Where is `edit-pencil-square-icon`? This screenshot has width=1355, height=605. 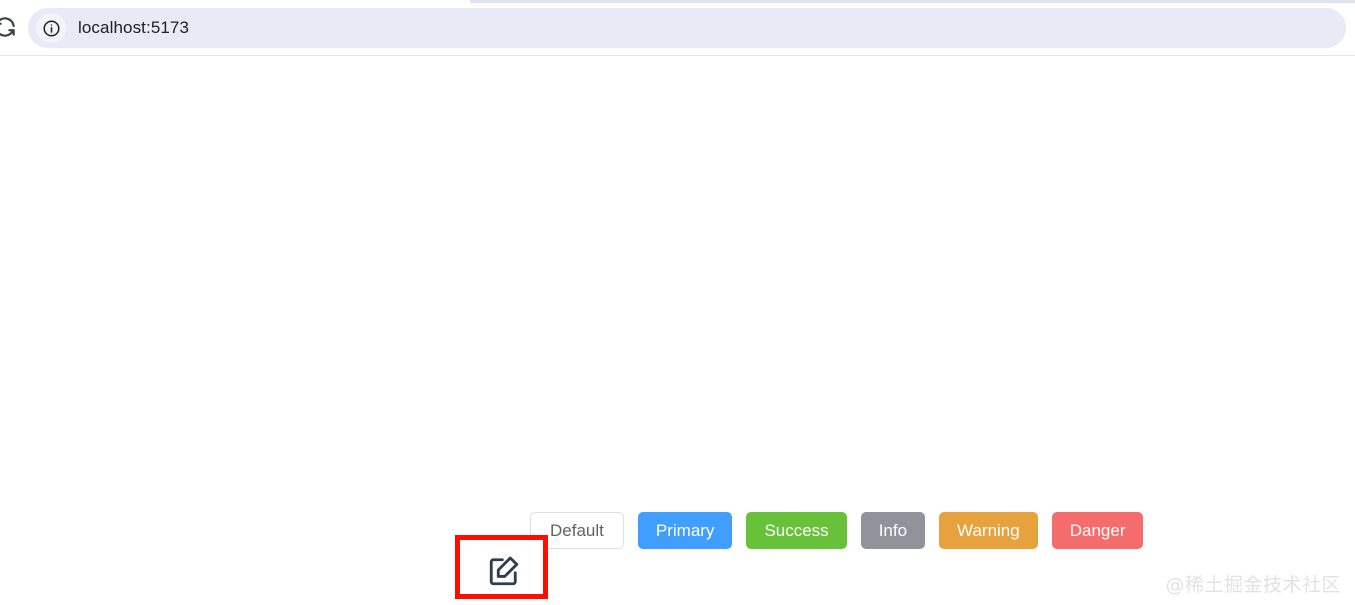 edit-pencil-square-icon is located at coordinates (504, 571).